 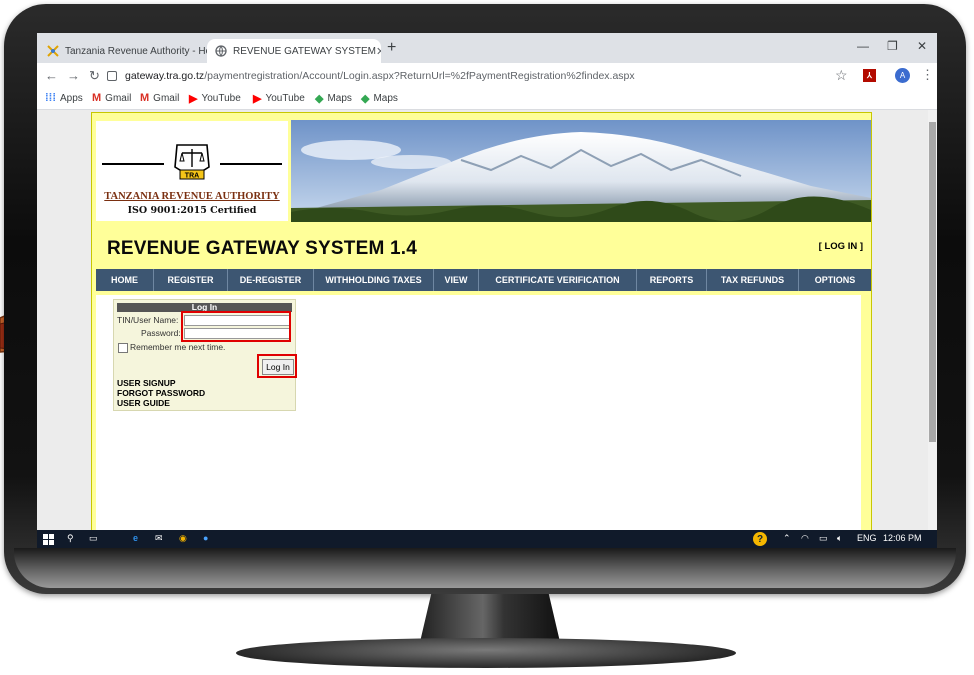 What do you see at coordinates (487, 539) in the screenshot?
I see `windows-taskbar: ⚲ ▭ e ✉ ◉ ● ? ⌃ ◠ ▭ 🔈︎ ENG 12:06 PM` at bounding box center [487, 539].